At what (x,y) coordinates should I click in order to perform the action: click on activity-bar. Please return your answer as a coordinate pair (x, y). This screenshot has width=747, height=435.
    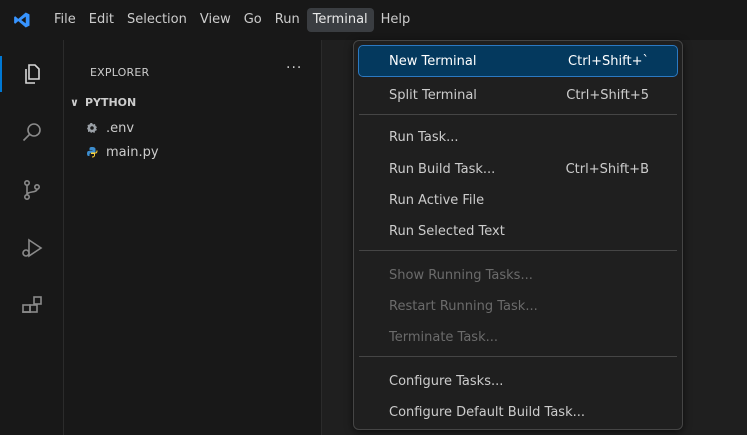
    Looking at the image, I should click on (32, 237).